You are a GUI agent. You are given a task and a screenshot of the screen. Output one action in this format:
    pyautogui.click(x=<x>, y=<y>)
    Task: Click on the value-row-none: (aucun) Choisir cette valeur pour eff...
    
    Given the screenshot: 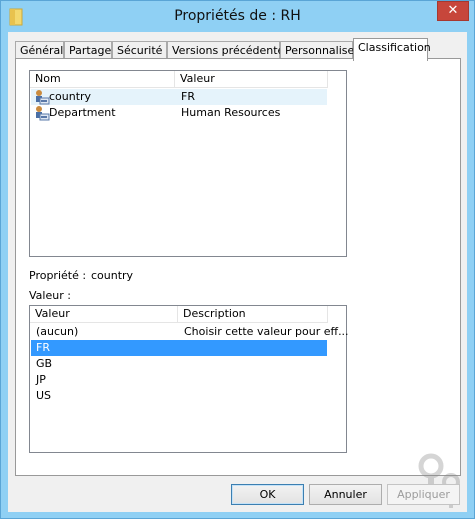 What is the action you would take?
    pyautogui.click(x=190, y=332)
    